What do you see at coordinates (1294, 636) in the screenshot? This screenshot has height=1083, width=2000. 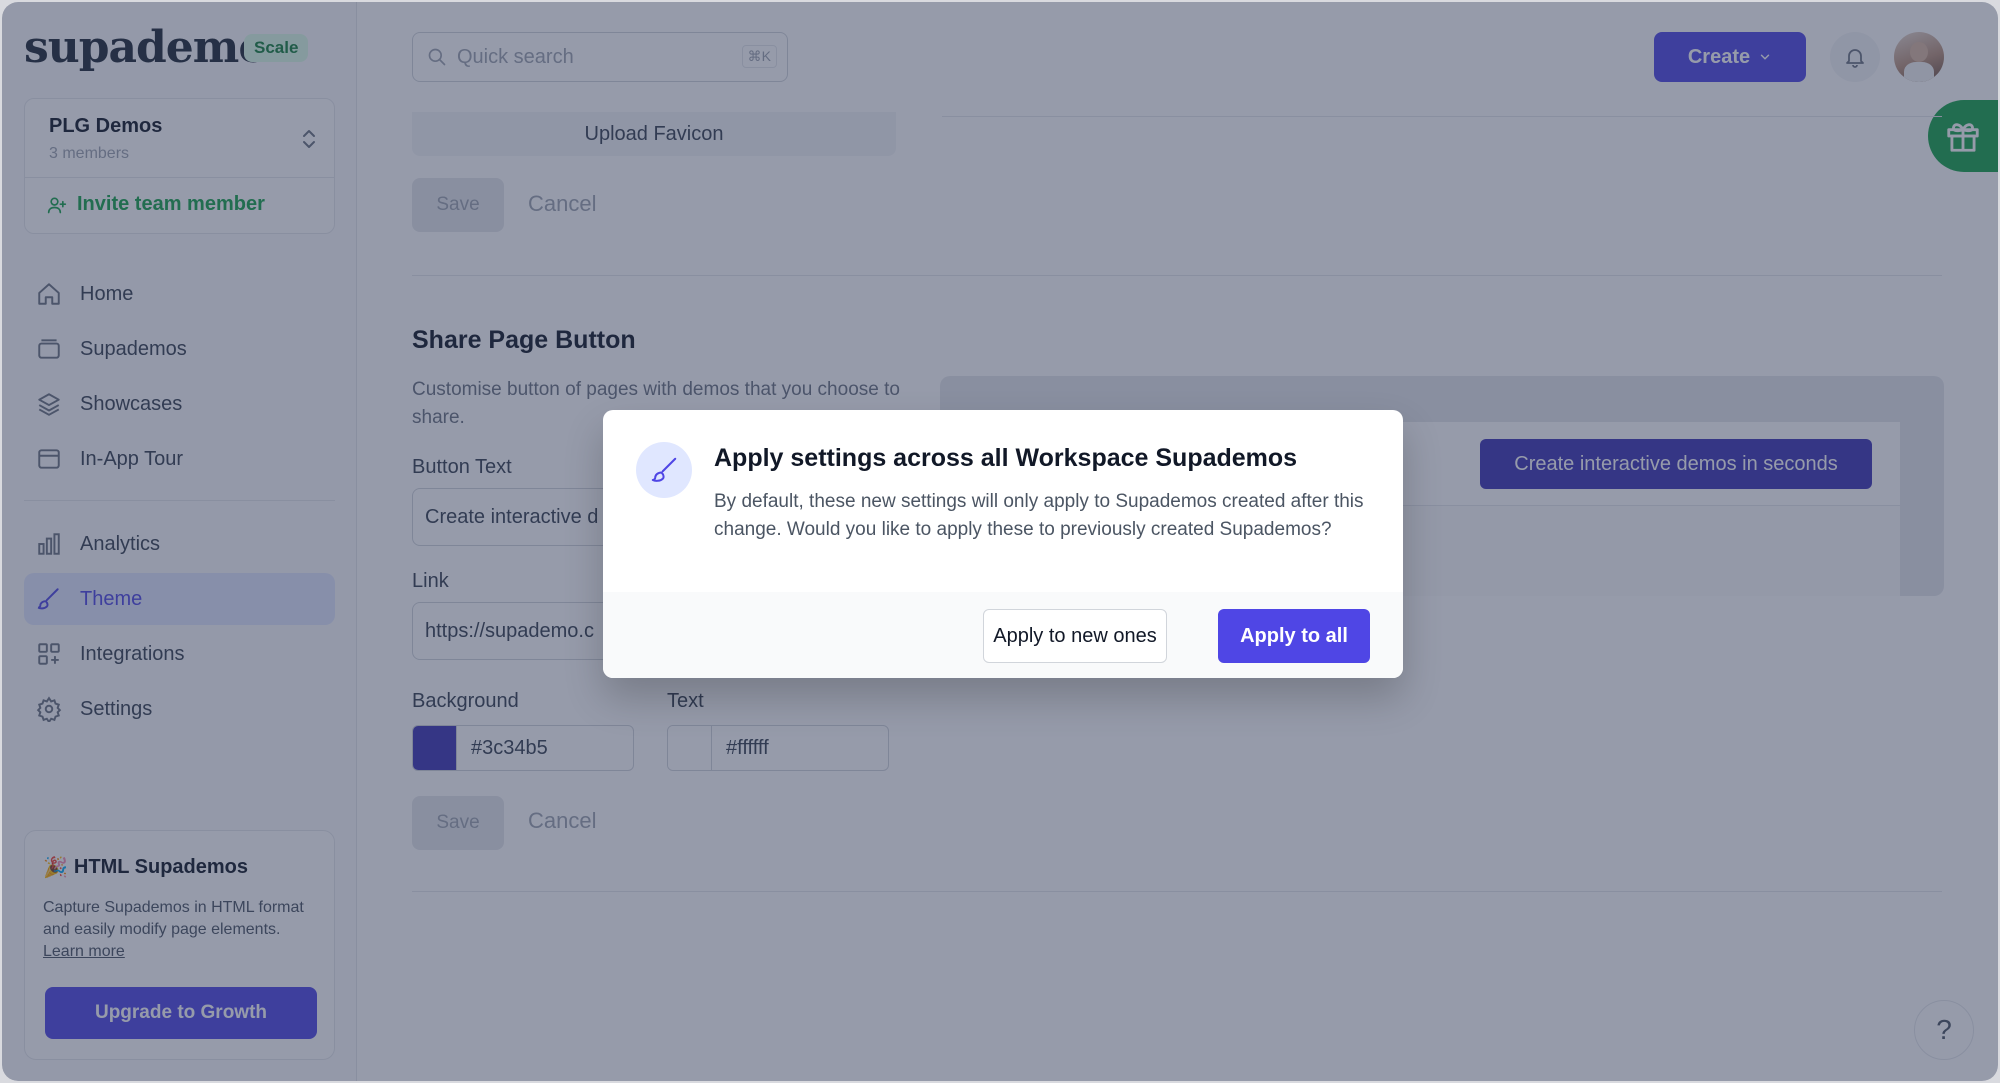 I see `apply-to-all-button: Apply to all` at bounding box center [1294, 636].